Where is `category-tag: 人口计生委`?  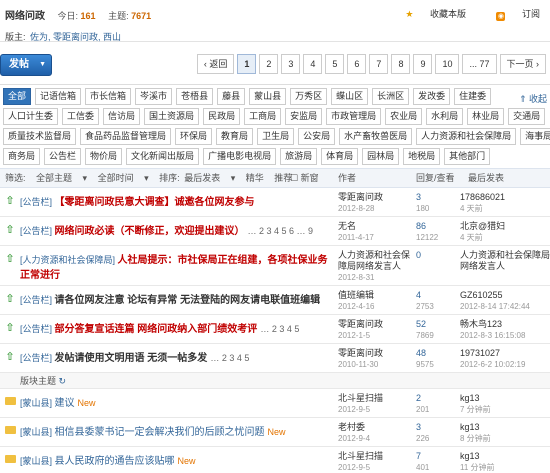 category-tag: 人口计生委 is located at coordinates (31, 116).